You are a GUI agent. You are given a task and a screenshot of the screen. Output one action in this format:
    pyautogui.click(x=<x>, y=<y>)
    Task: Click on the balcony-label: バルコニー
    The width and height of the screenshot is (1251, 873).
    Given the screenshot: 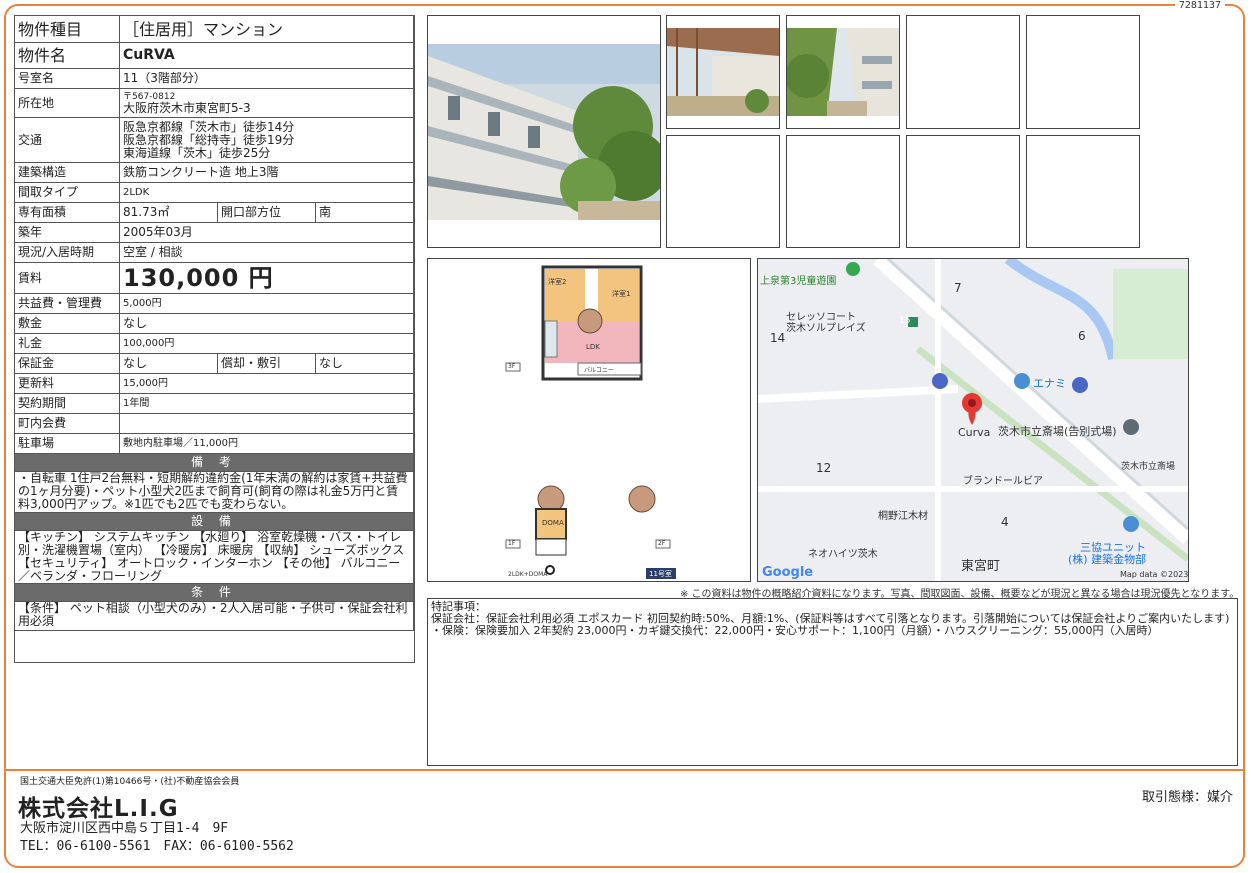 What is the action you would take?
    pyautogui.click(x=599, y=370)
    